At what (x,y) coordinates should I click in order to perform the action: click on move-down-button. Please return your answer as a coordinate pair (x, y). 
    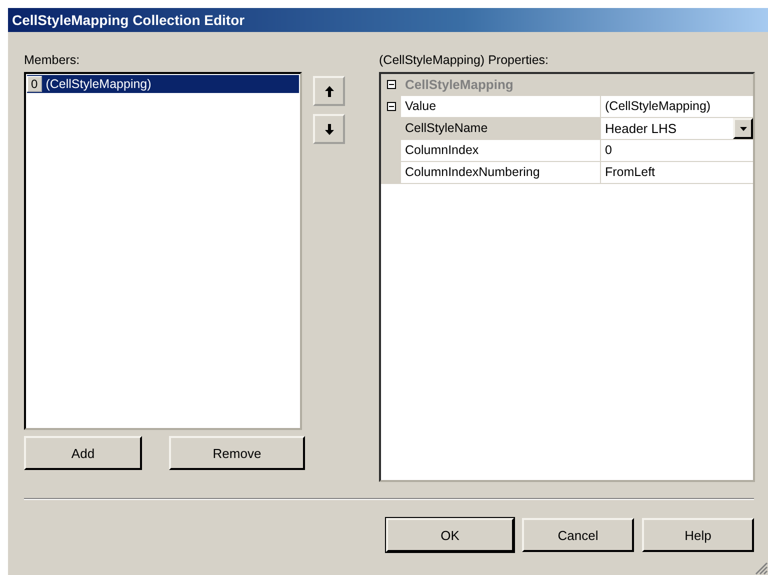
    Looking at the image, I should click on (329, 129).